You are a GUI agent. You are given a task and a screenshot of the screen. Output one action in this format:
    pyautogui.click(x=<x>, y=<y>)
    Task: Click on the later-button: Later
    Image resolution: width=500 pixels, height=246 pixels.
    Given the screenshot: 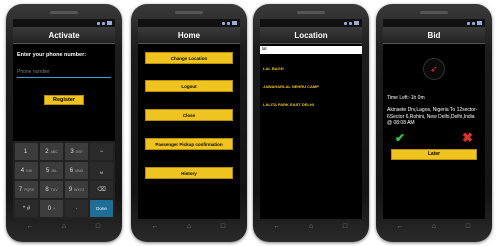 What is the action you would take?
    pyautogui.click(x=434, y=154)
    